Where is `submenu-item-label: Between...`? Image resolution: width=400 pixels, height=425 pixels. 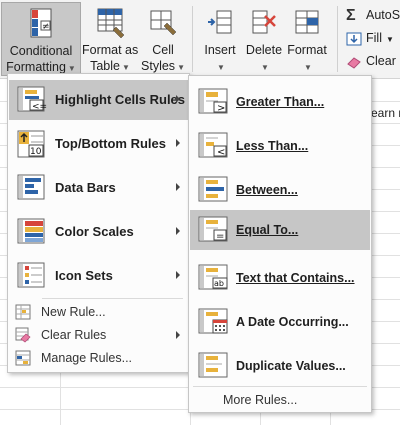 submenu-item-label: Between... is located at coordinates (267, 190).